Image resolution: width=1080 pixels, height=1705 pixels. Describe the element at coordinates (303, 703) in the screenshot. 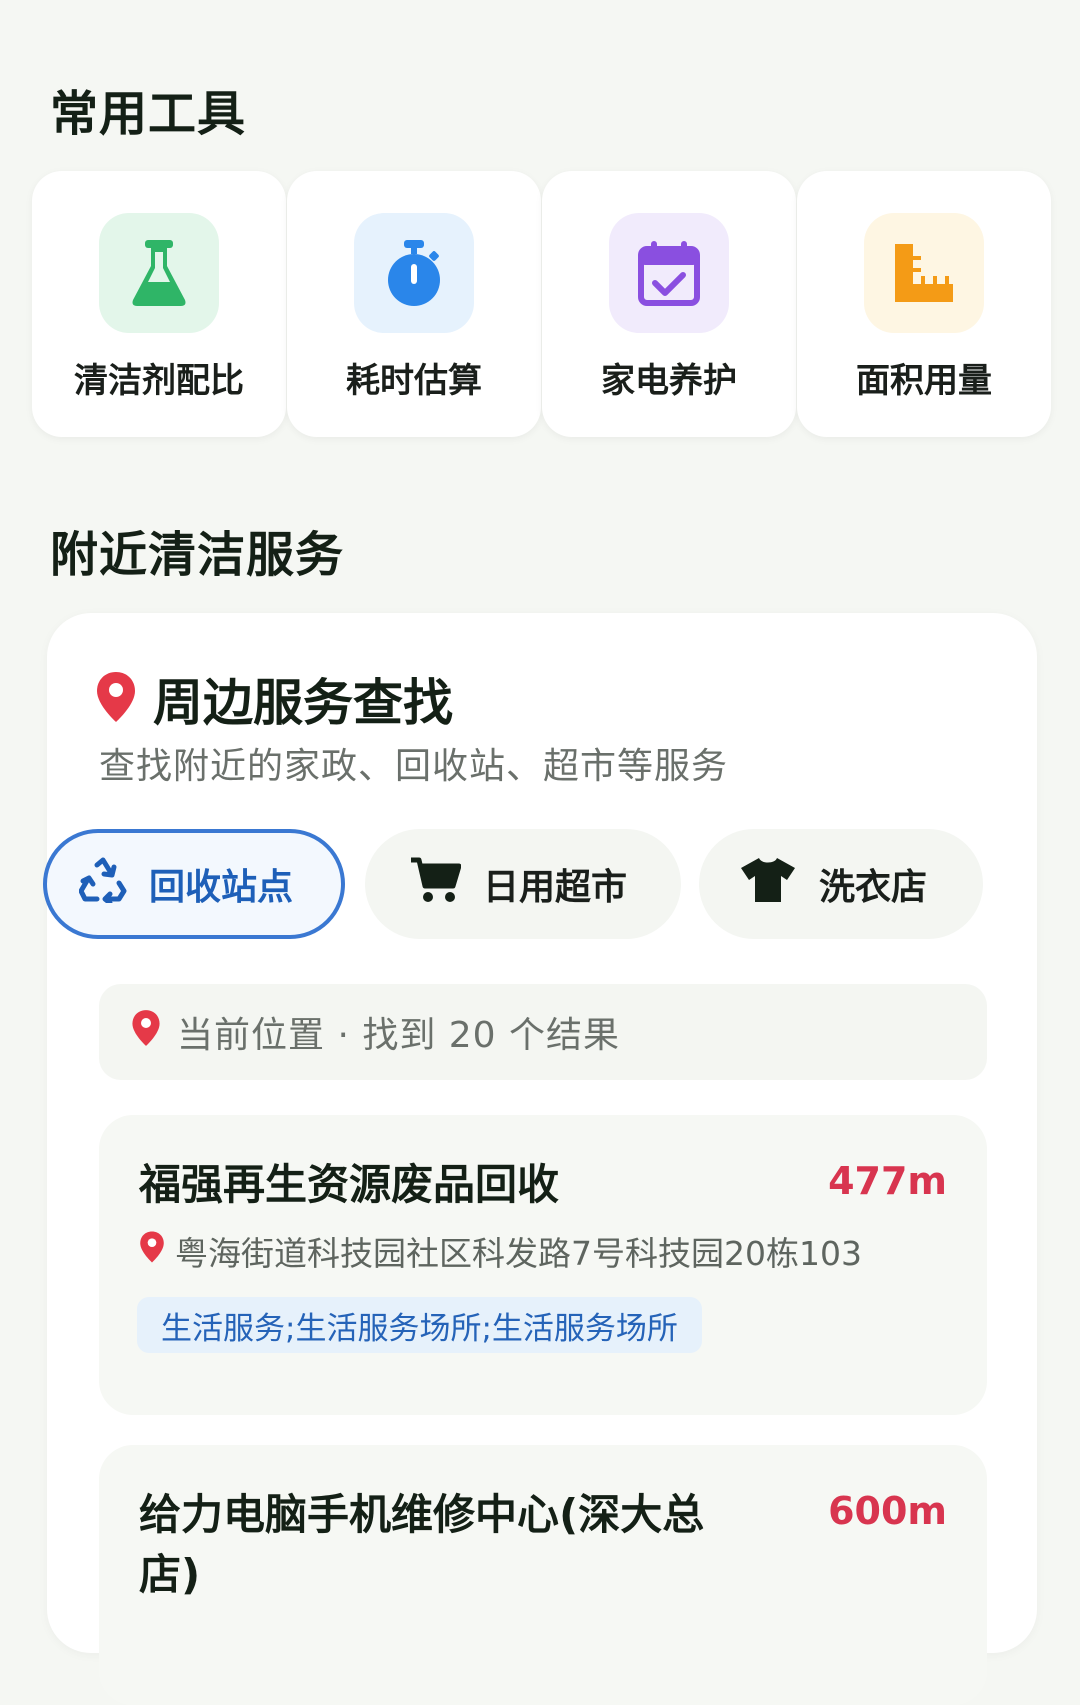

I see `service-title: 周边服务查找` at that location.